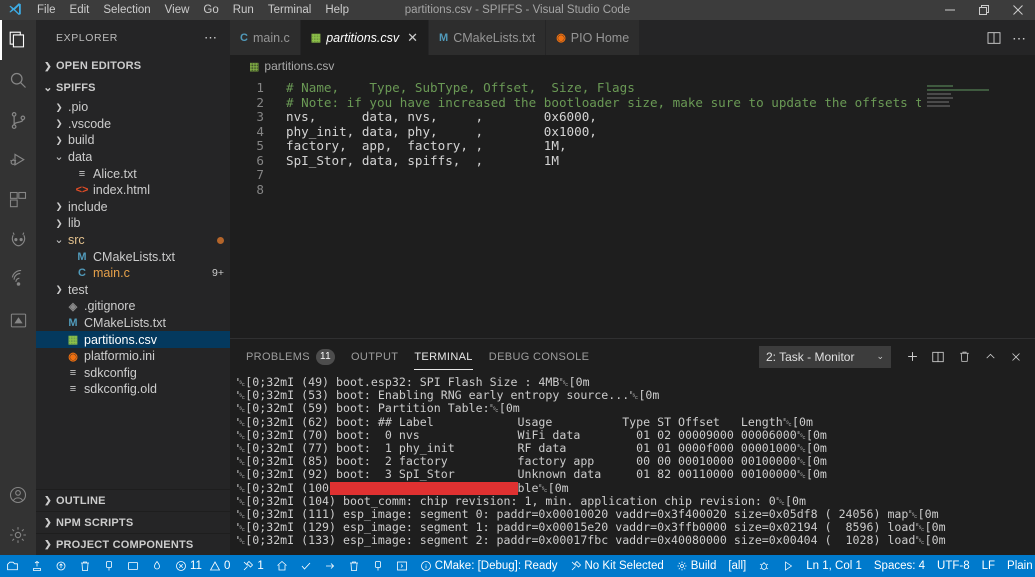  I want to click on new-terminal-button, so click(912, 357).